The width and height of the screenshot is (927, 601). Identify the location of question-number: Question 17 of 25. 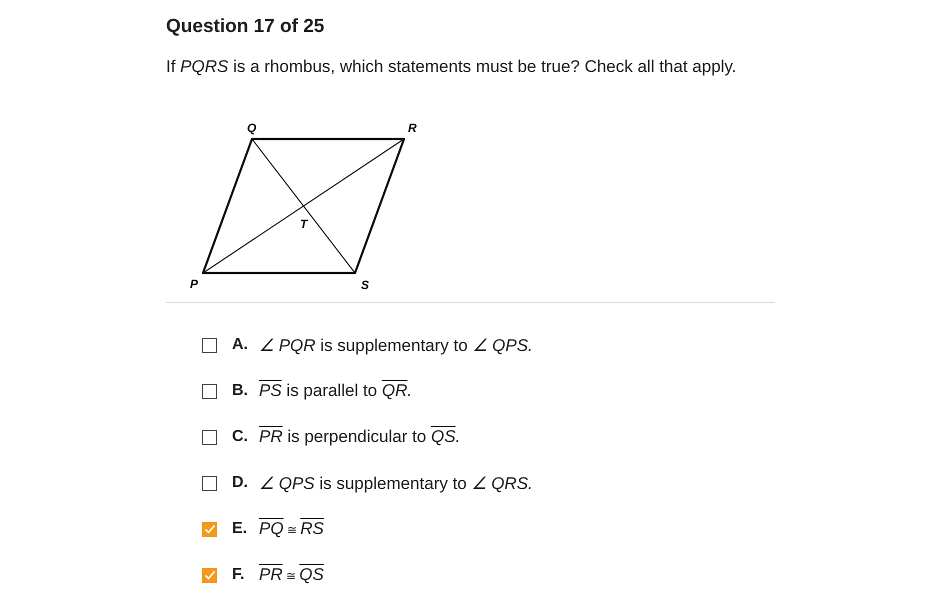
(246, 27).